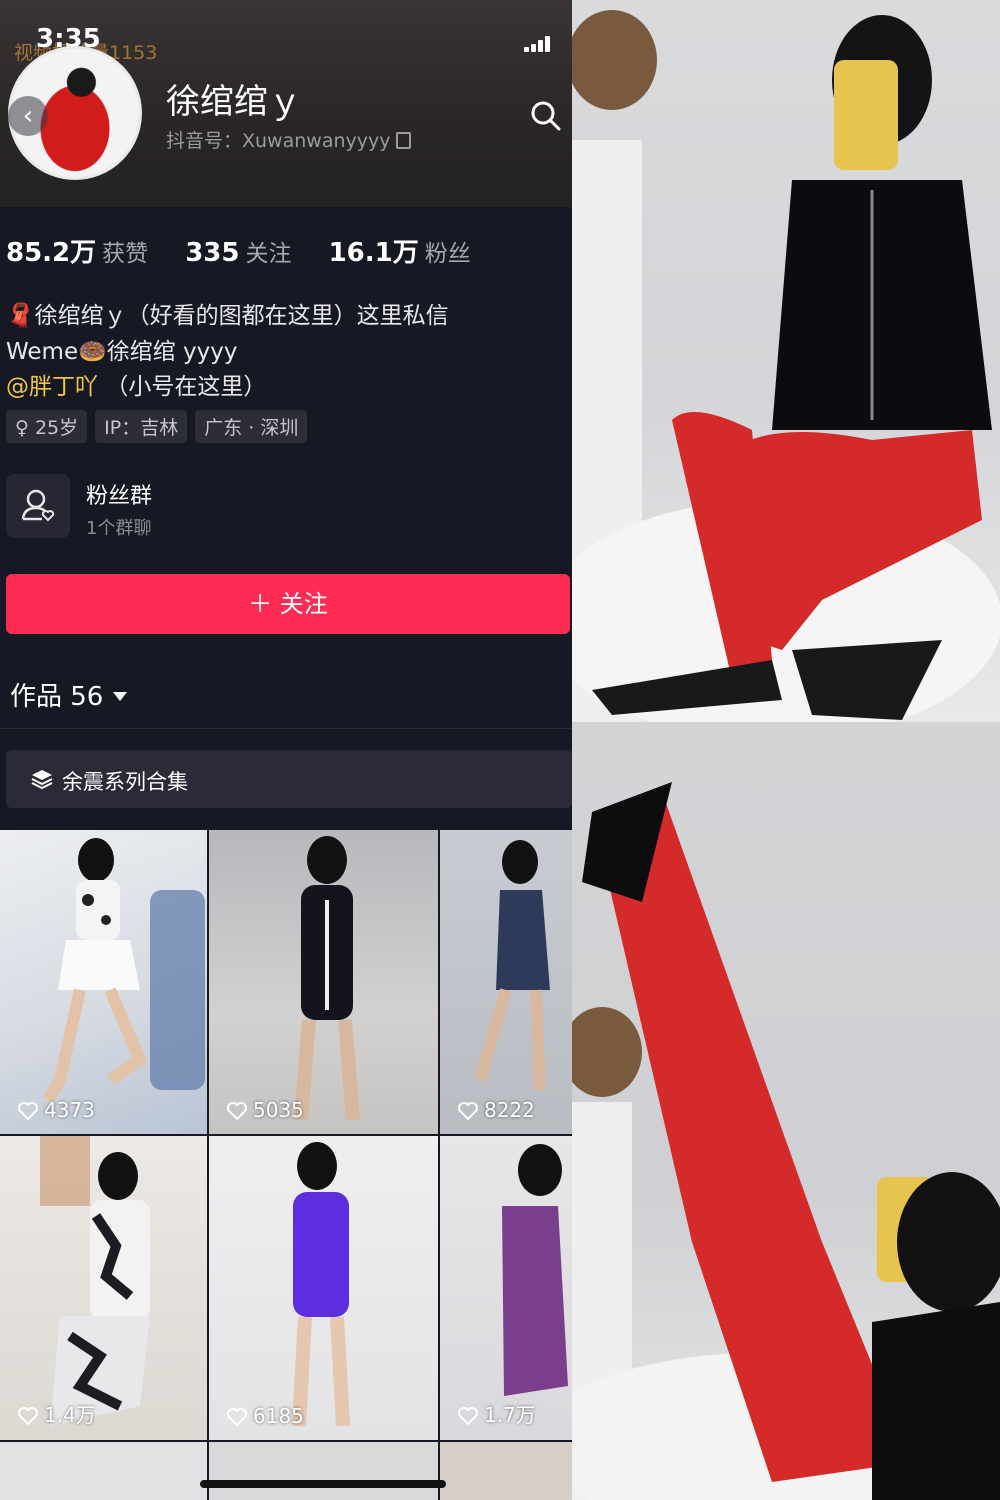 The width and height of the screenshot is (1000, 1500). Describe the element at coordinates (38, 506) in the screenshot. I see `fan-group-icon` at that location.